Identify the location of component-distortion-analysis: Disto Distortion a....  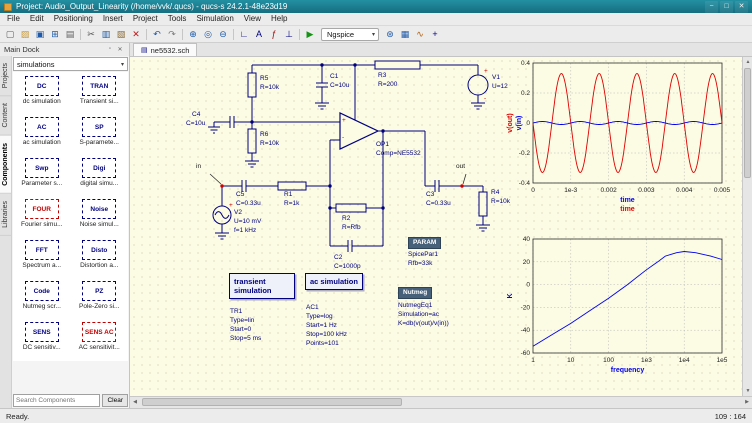
(100, 258).